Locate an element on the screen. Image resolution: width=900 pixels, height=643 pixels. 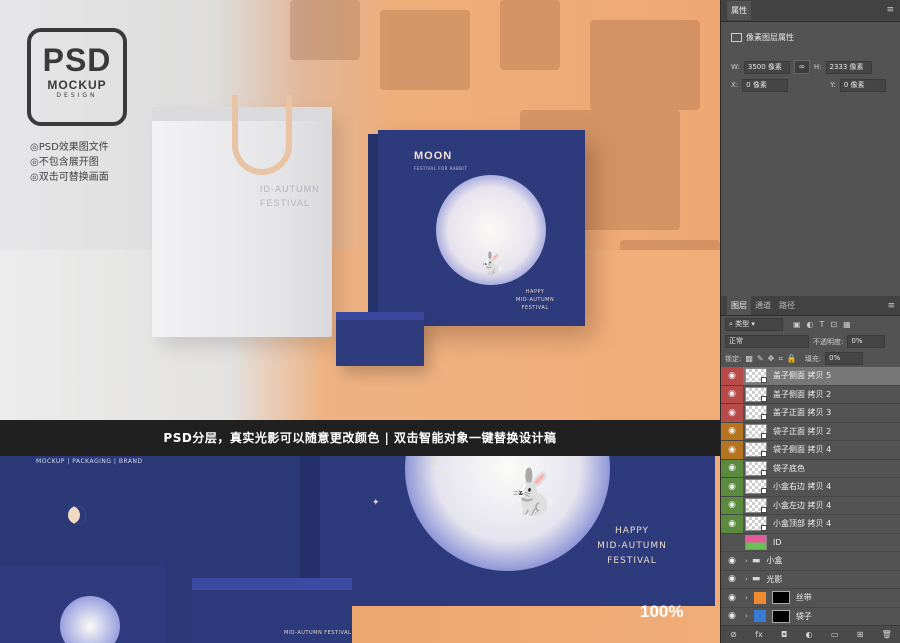
tab-channels: 通道 is located at coordinates (763, 305).